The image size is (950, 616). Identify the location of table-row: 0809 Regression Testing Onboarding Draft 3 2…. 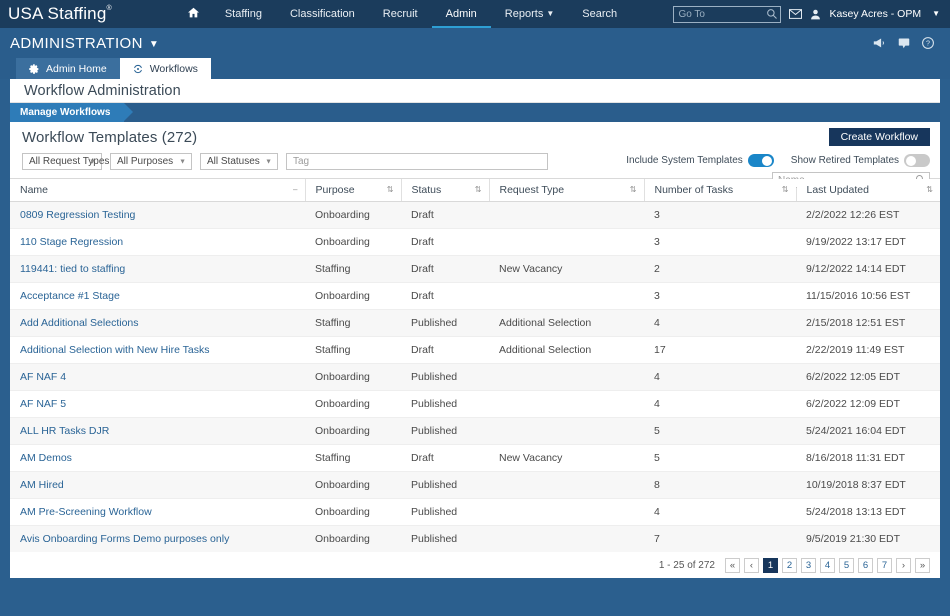
(475, 215).